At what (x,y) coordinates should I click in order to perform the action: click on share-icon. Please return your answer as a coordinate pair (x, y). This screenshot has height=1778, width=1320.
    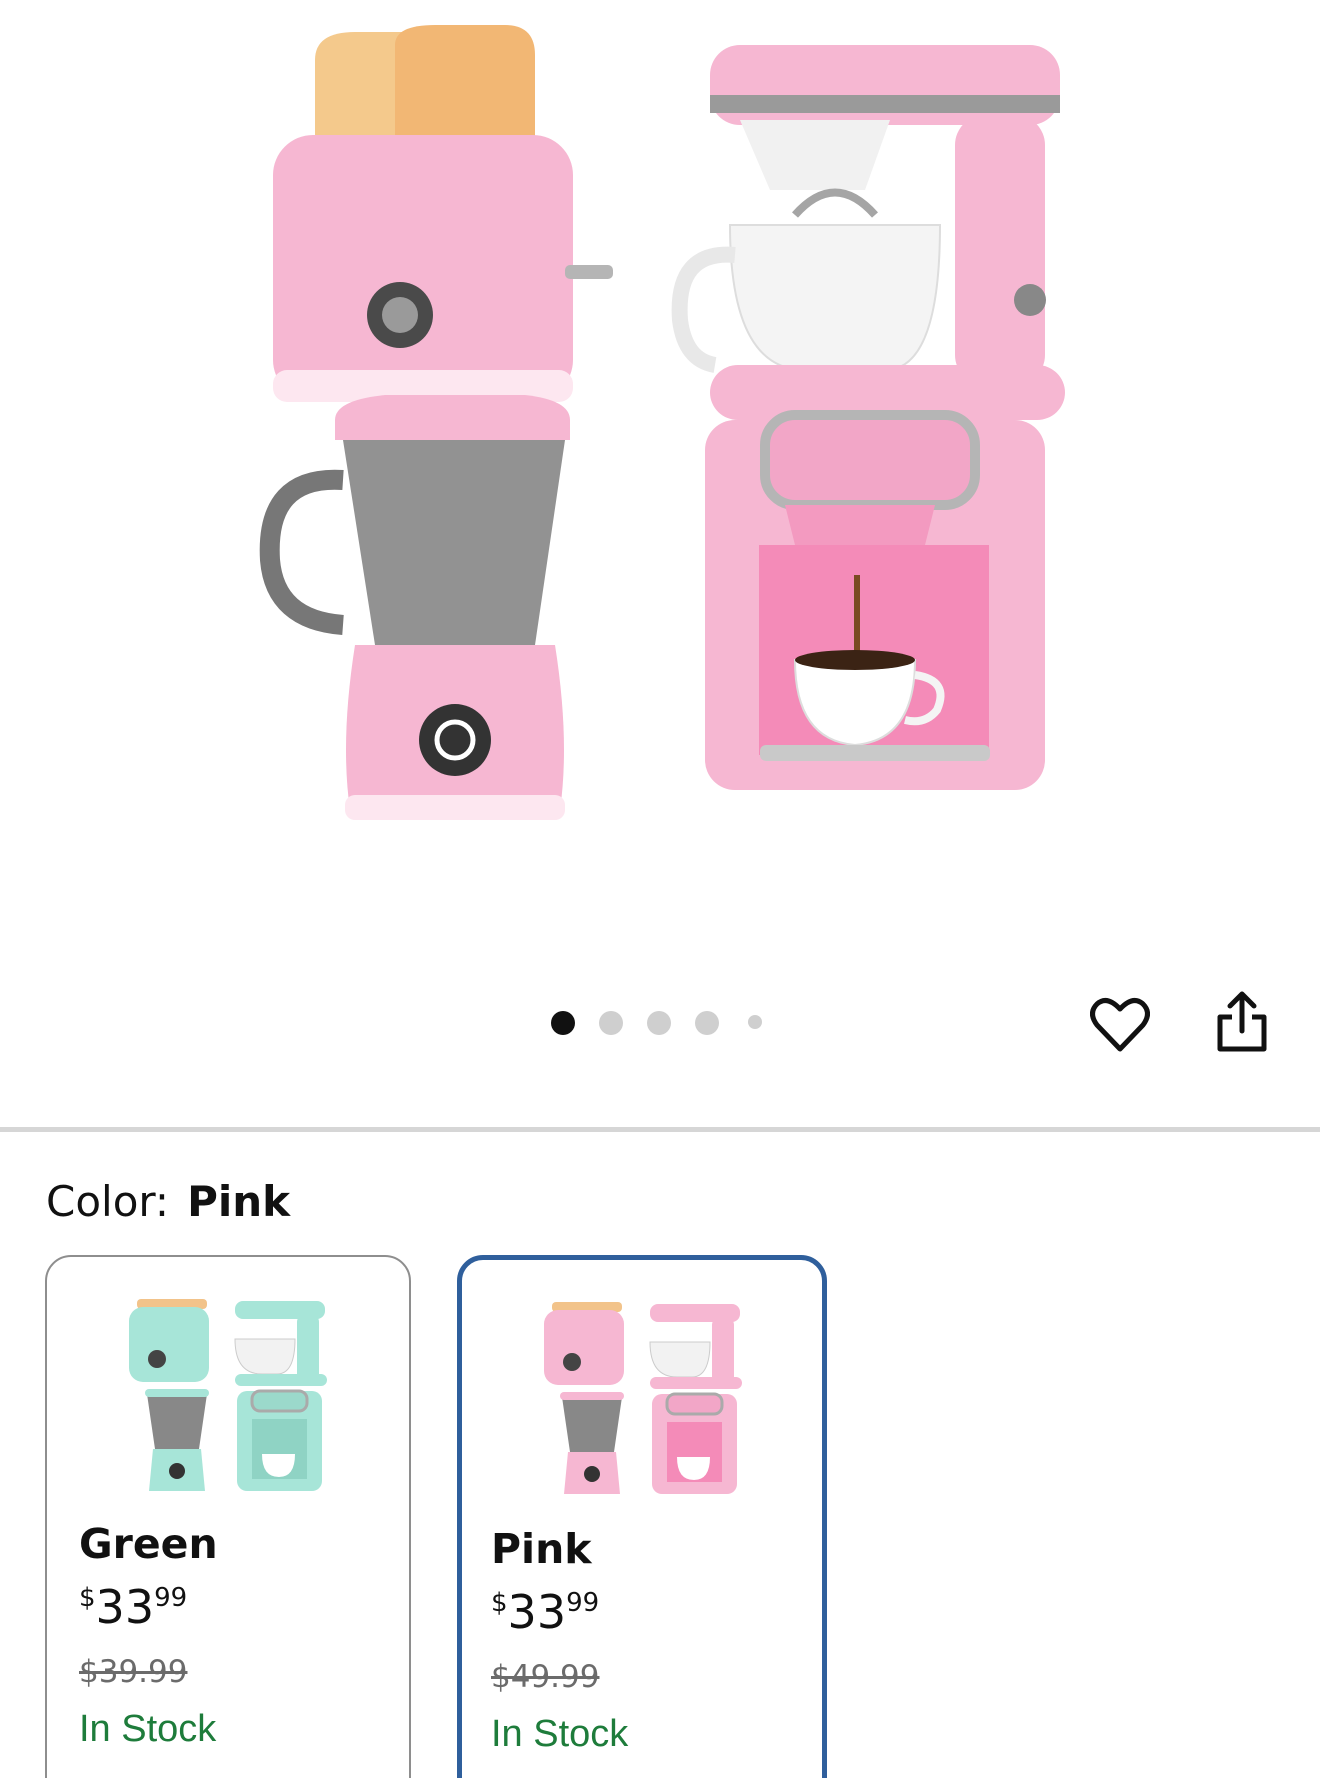
    Looking at the image, I should click on (1242, 1021).